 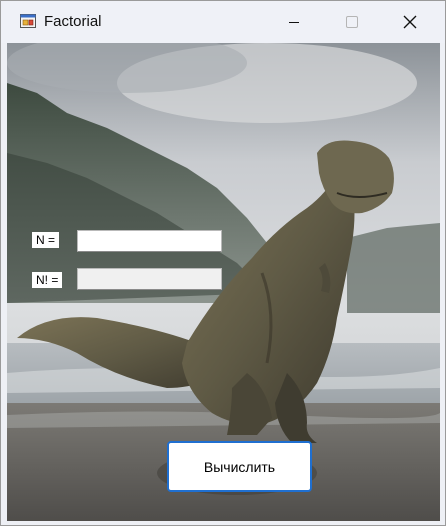 What do you see at coordinates (28, 21) in the screenshot?
I see `app-icon` at bounding box center [28, 21].